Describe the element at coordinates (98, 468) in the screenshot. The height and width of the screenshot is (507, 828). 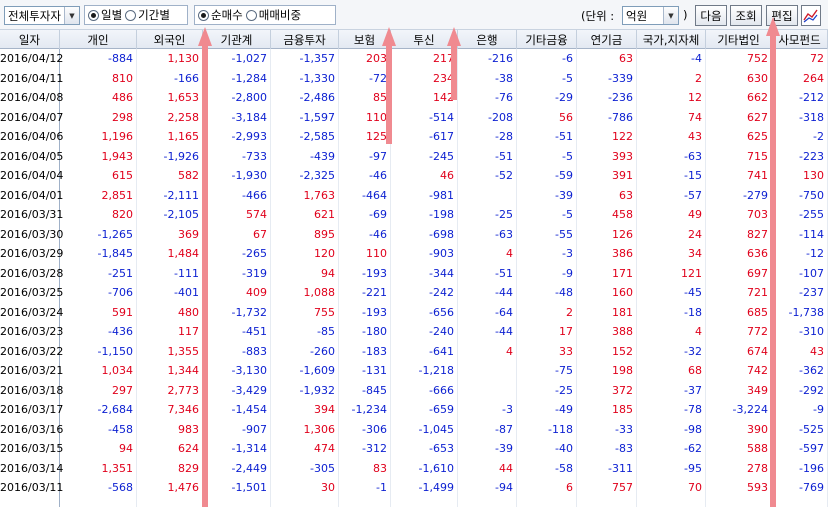
I see `cell-col-individual: 1,351` at that location.